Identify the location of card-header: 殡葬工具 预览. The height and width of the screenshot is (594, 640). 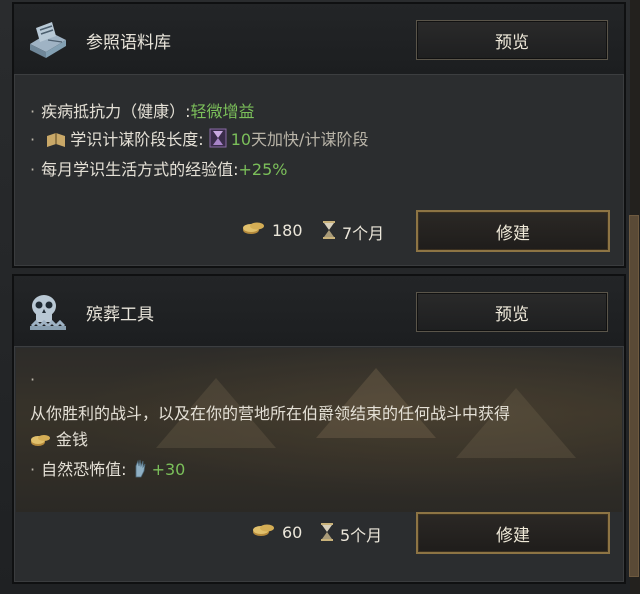
(319, 311).